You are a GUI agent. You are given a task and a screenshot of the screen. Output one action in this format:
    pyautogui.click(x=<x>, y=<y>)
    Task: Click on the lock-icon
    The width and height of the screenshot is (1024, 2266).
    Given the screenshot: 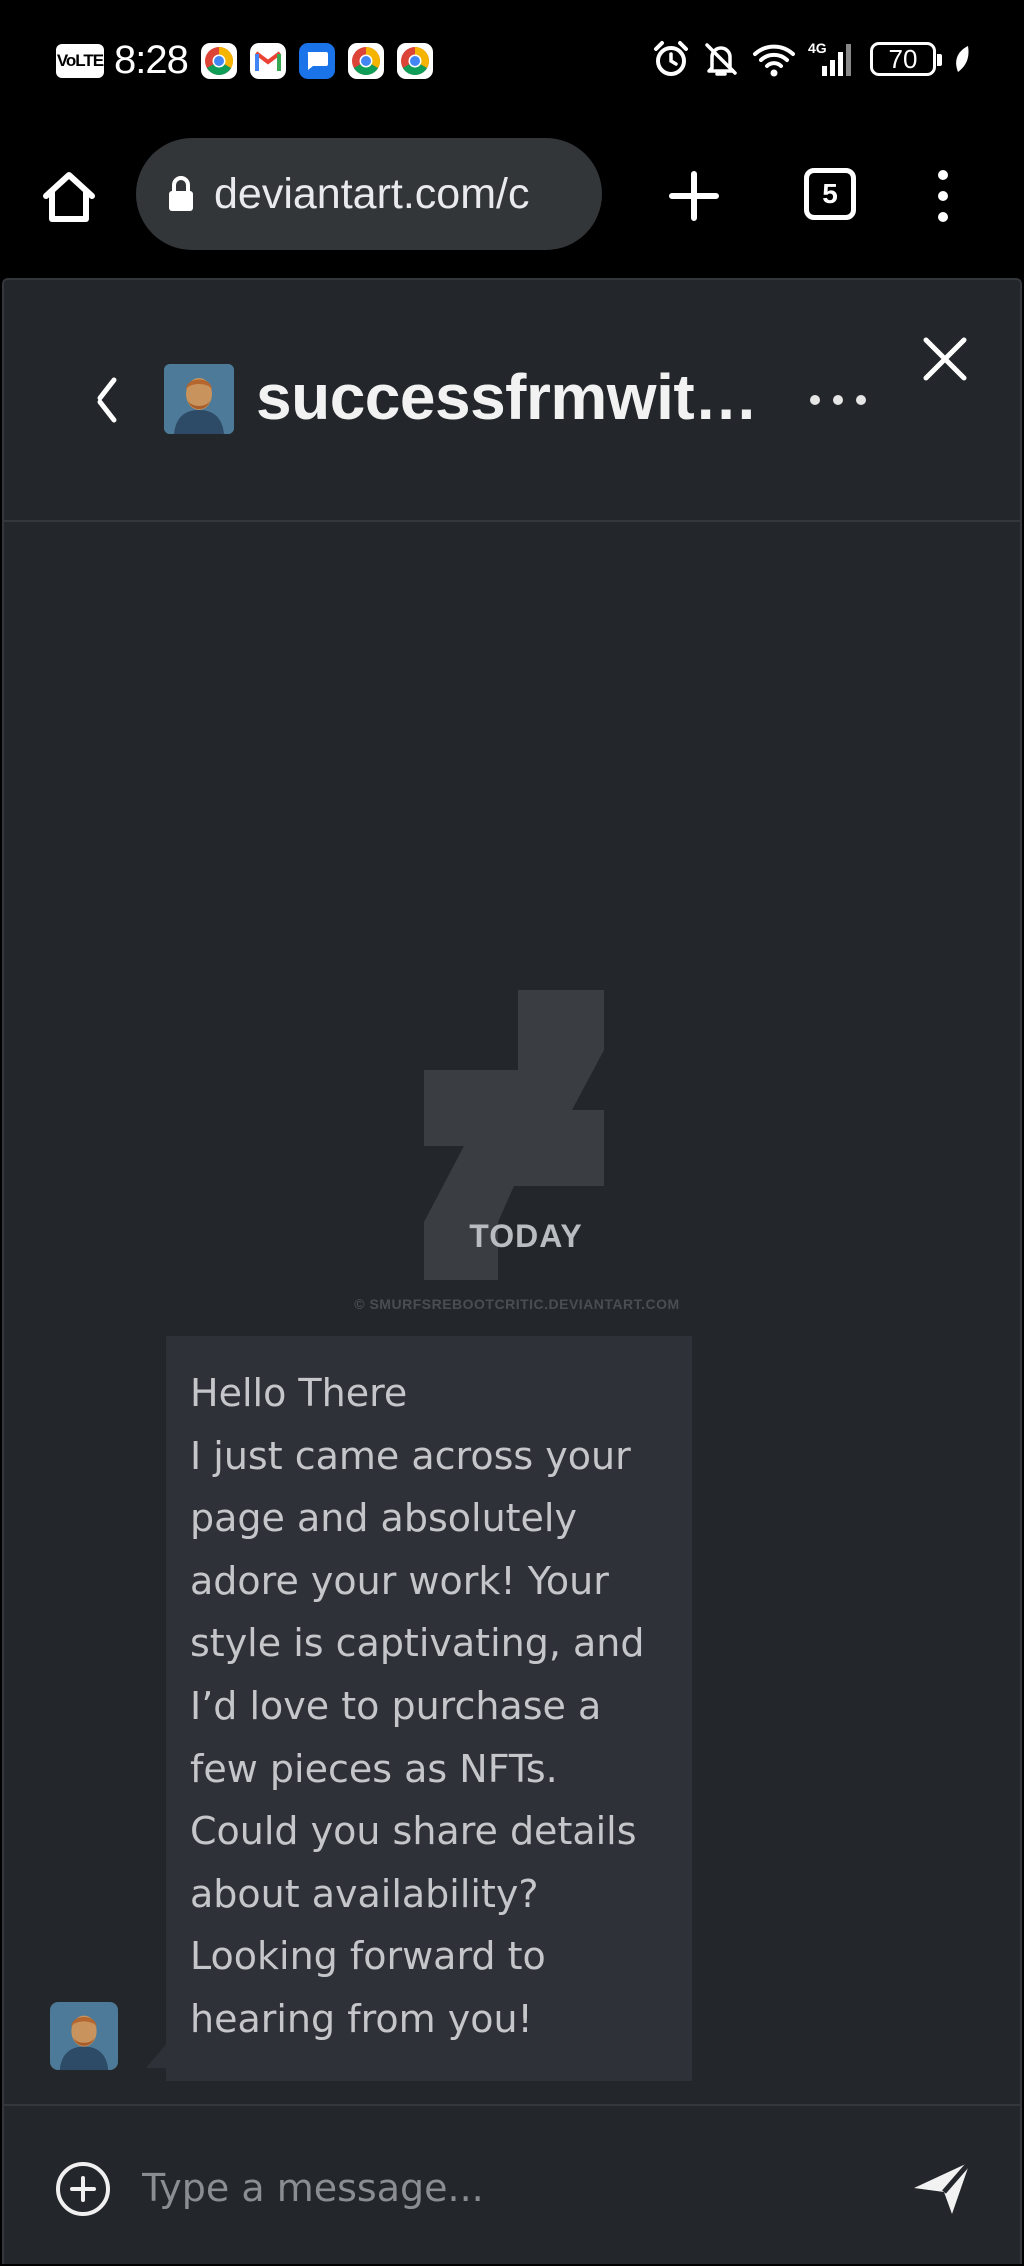 What is the action you would take?
    pyautogui.click(x=181, y=193)
    